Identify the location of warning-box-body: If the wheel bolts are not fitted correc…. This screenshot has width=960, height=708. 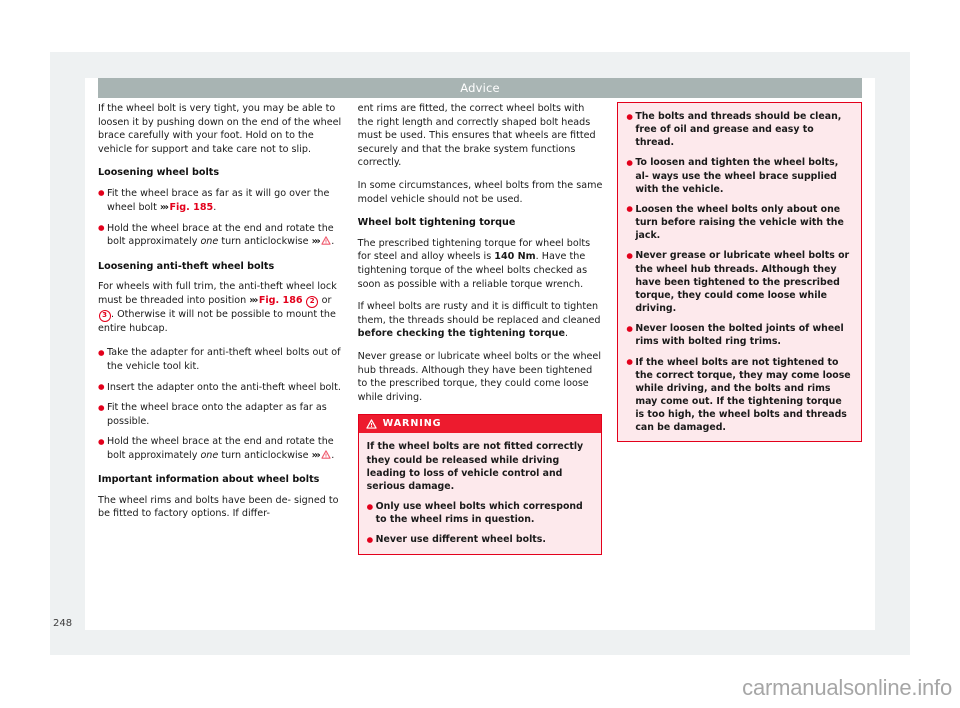
(480, 493).